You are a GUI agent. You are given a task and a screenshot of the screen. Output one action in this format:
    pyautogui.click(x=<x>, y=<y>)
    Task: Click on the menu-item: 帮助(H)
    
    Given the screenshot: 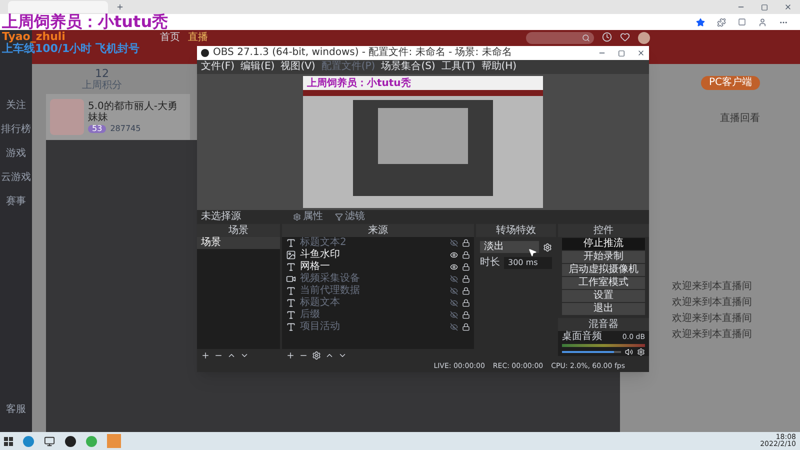 What is the action you would take?
    pyautogui.click(x=499, y=67)
    